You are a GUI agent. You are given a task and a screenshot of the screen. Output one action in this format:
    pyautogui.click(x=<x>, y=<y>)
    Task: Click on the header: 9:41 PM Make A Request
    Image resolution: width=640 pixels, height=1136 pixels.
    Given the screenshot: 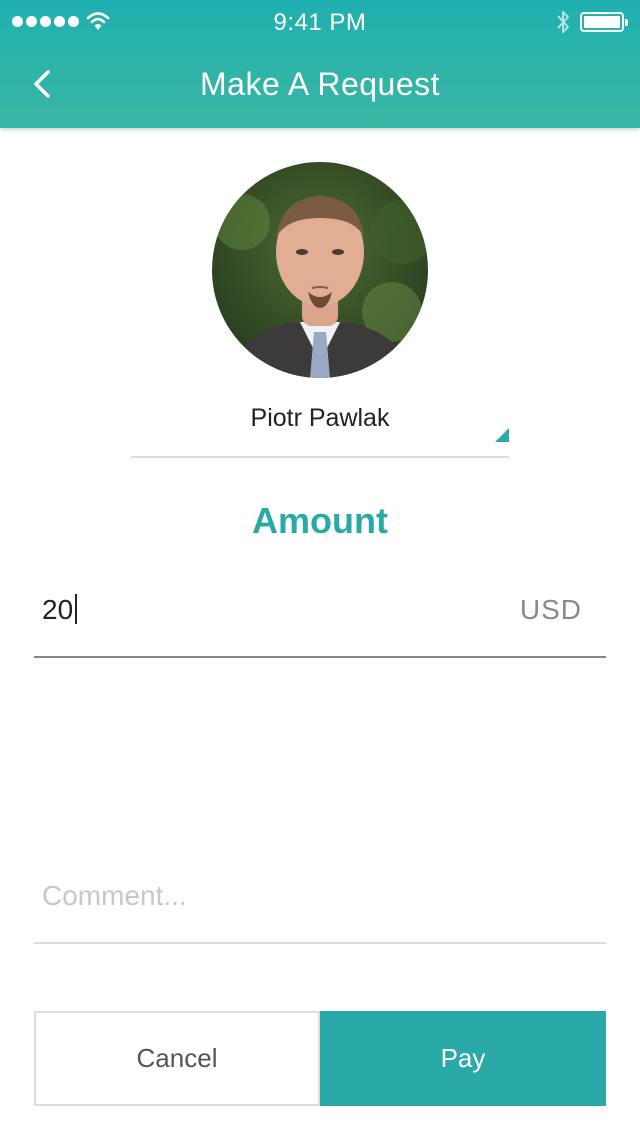 What is the action you would take?
    pyautogui.click(x=320, y=64)
    